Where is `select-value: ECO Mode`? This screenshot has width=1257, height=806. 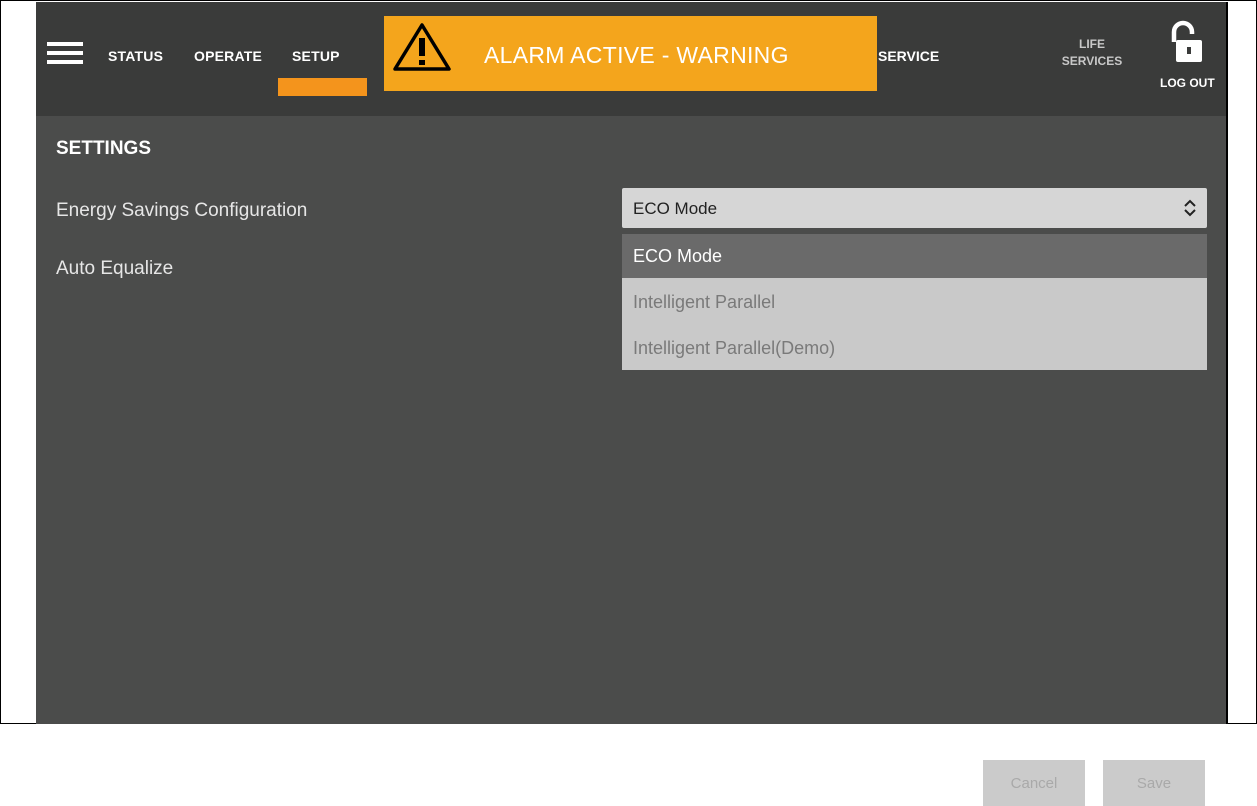
select-value: ECO Mode is located at coordinates (675, 208).